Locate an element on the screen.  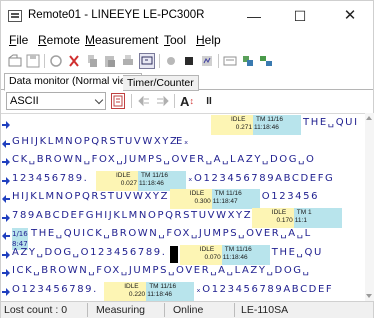
menu-measurement: Measurement is located at coordinates (121, 40).